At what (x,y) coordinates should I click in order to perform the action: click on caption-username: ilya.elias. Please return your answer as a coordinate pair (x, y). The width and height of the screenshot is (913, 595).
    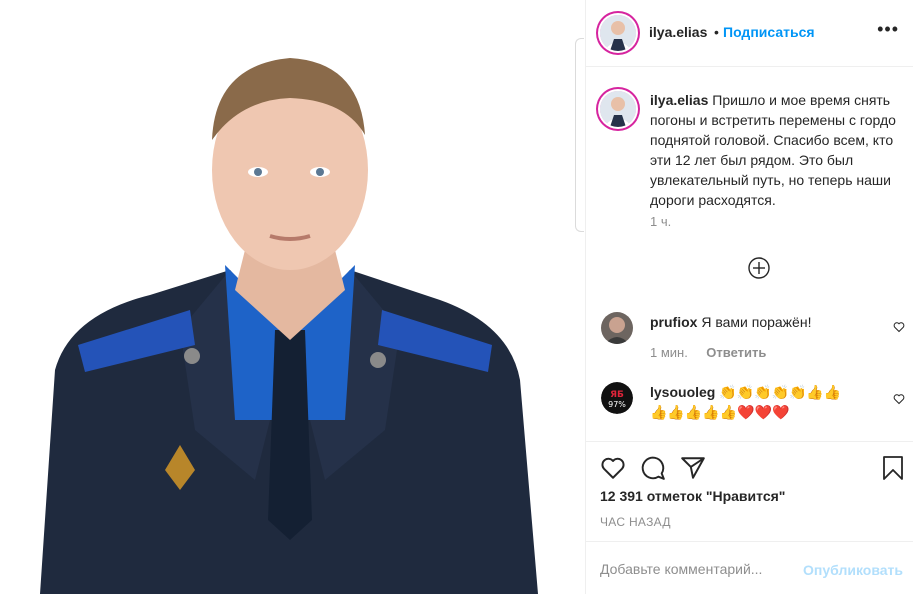
    Looking at the image, I should click on (679, 100).